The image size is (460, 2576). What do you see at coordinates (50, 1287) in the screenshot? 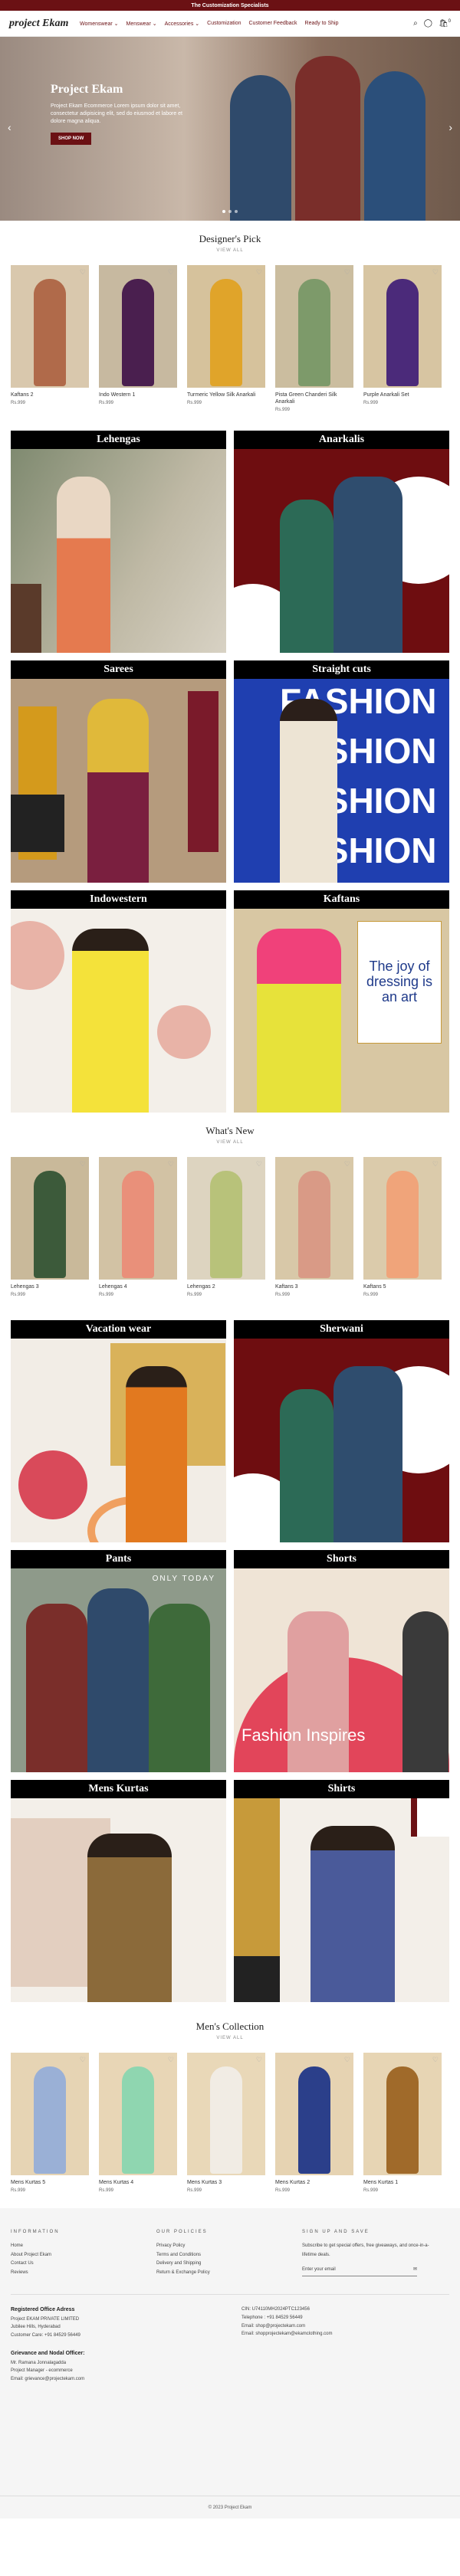
I see `product-name: Lehengas 3` at bounding box center [50, 1287].